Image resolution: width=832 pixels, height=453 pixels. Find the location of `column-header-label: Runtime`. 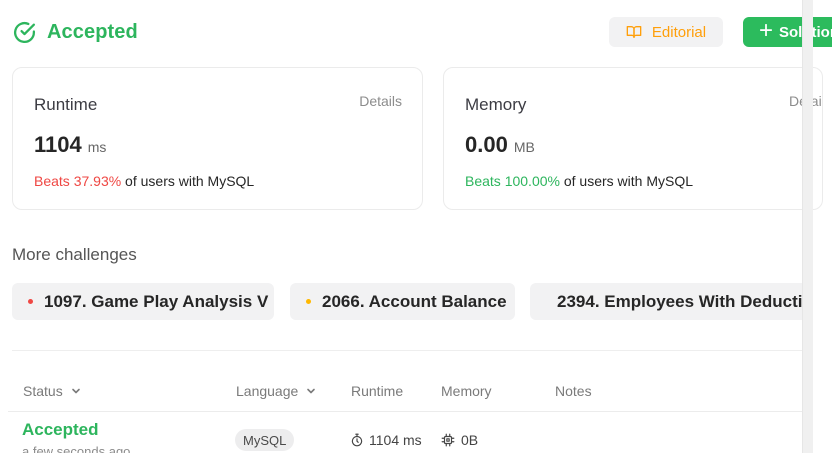

column-header-label: Runtime is located at coordinates (377, 391).